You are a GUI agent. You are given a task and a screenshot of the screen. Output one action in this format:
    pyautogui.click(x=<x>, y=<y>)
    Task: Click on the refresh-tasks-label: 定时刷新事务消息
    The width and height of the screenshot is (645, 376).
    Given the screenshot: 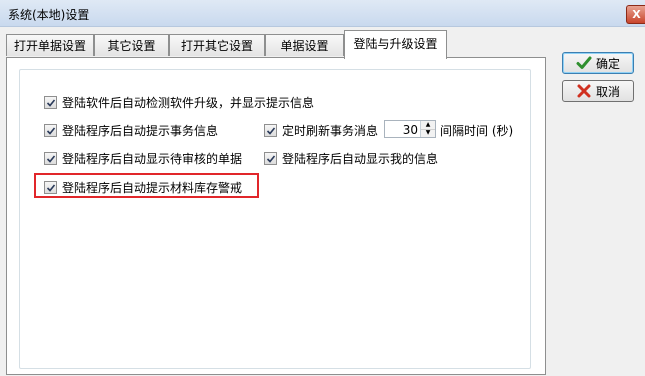 What is the action you would take?
    pyautogui.click(x=330, y=131)
    